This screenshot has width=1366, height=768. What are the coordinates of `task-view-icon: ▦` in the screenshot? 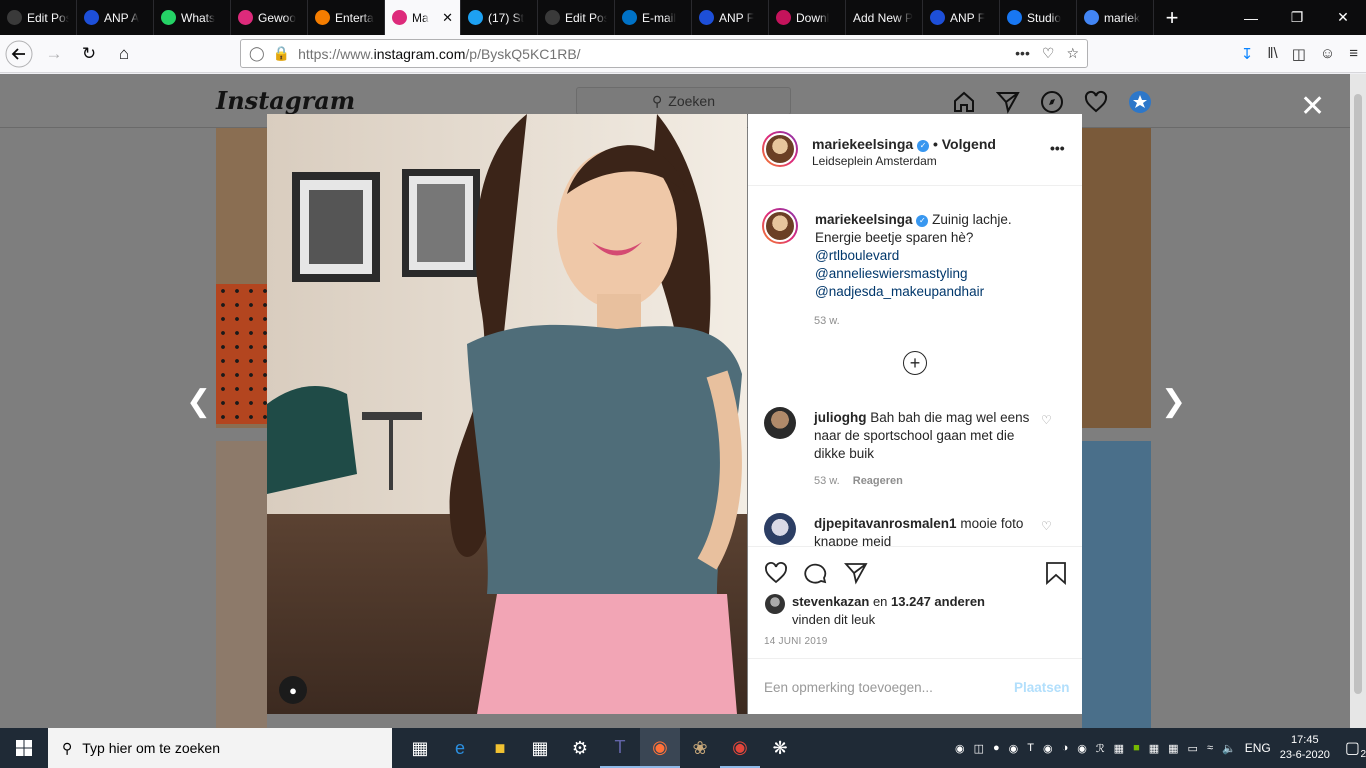 It's located at (420, 748).